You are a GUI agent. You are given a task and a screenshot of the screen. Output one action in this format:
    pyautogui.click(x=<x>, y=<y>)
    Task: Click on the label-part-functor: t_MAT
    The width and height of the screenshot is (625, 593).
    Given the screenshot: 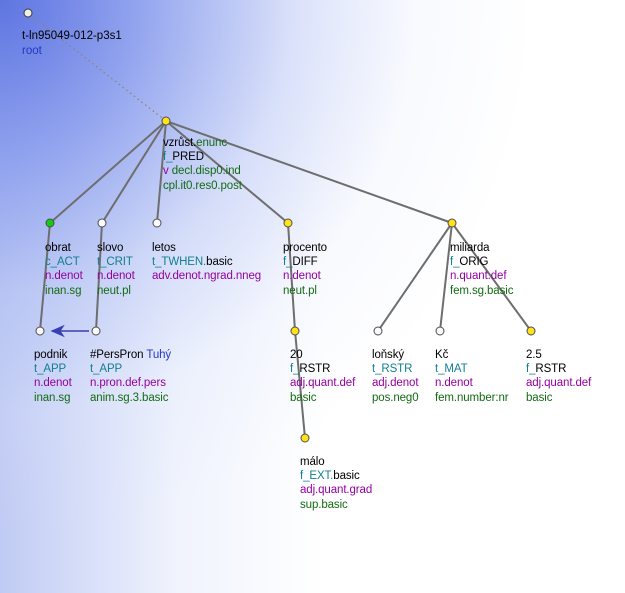 What is the action you would take?
    pyautogui.click(x=451, y=369)
    